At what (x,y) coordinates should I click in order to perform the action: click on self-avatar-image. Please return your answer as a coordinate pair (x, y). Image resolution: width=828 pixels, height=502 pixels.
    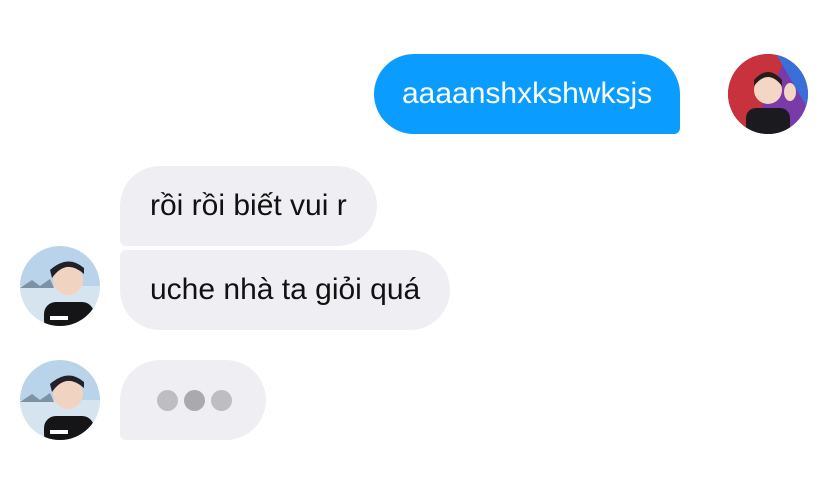
    Looking at the image, I should click on (768, 94).